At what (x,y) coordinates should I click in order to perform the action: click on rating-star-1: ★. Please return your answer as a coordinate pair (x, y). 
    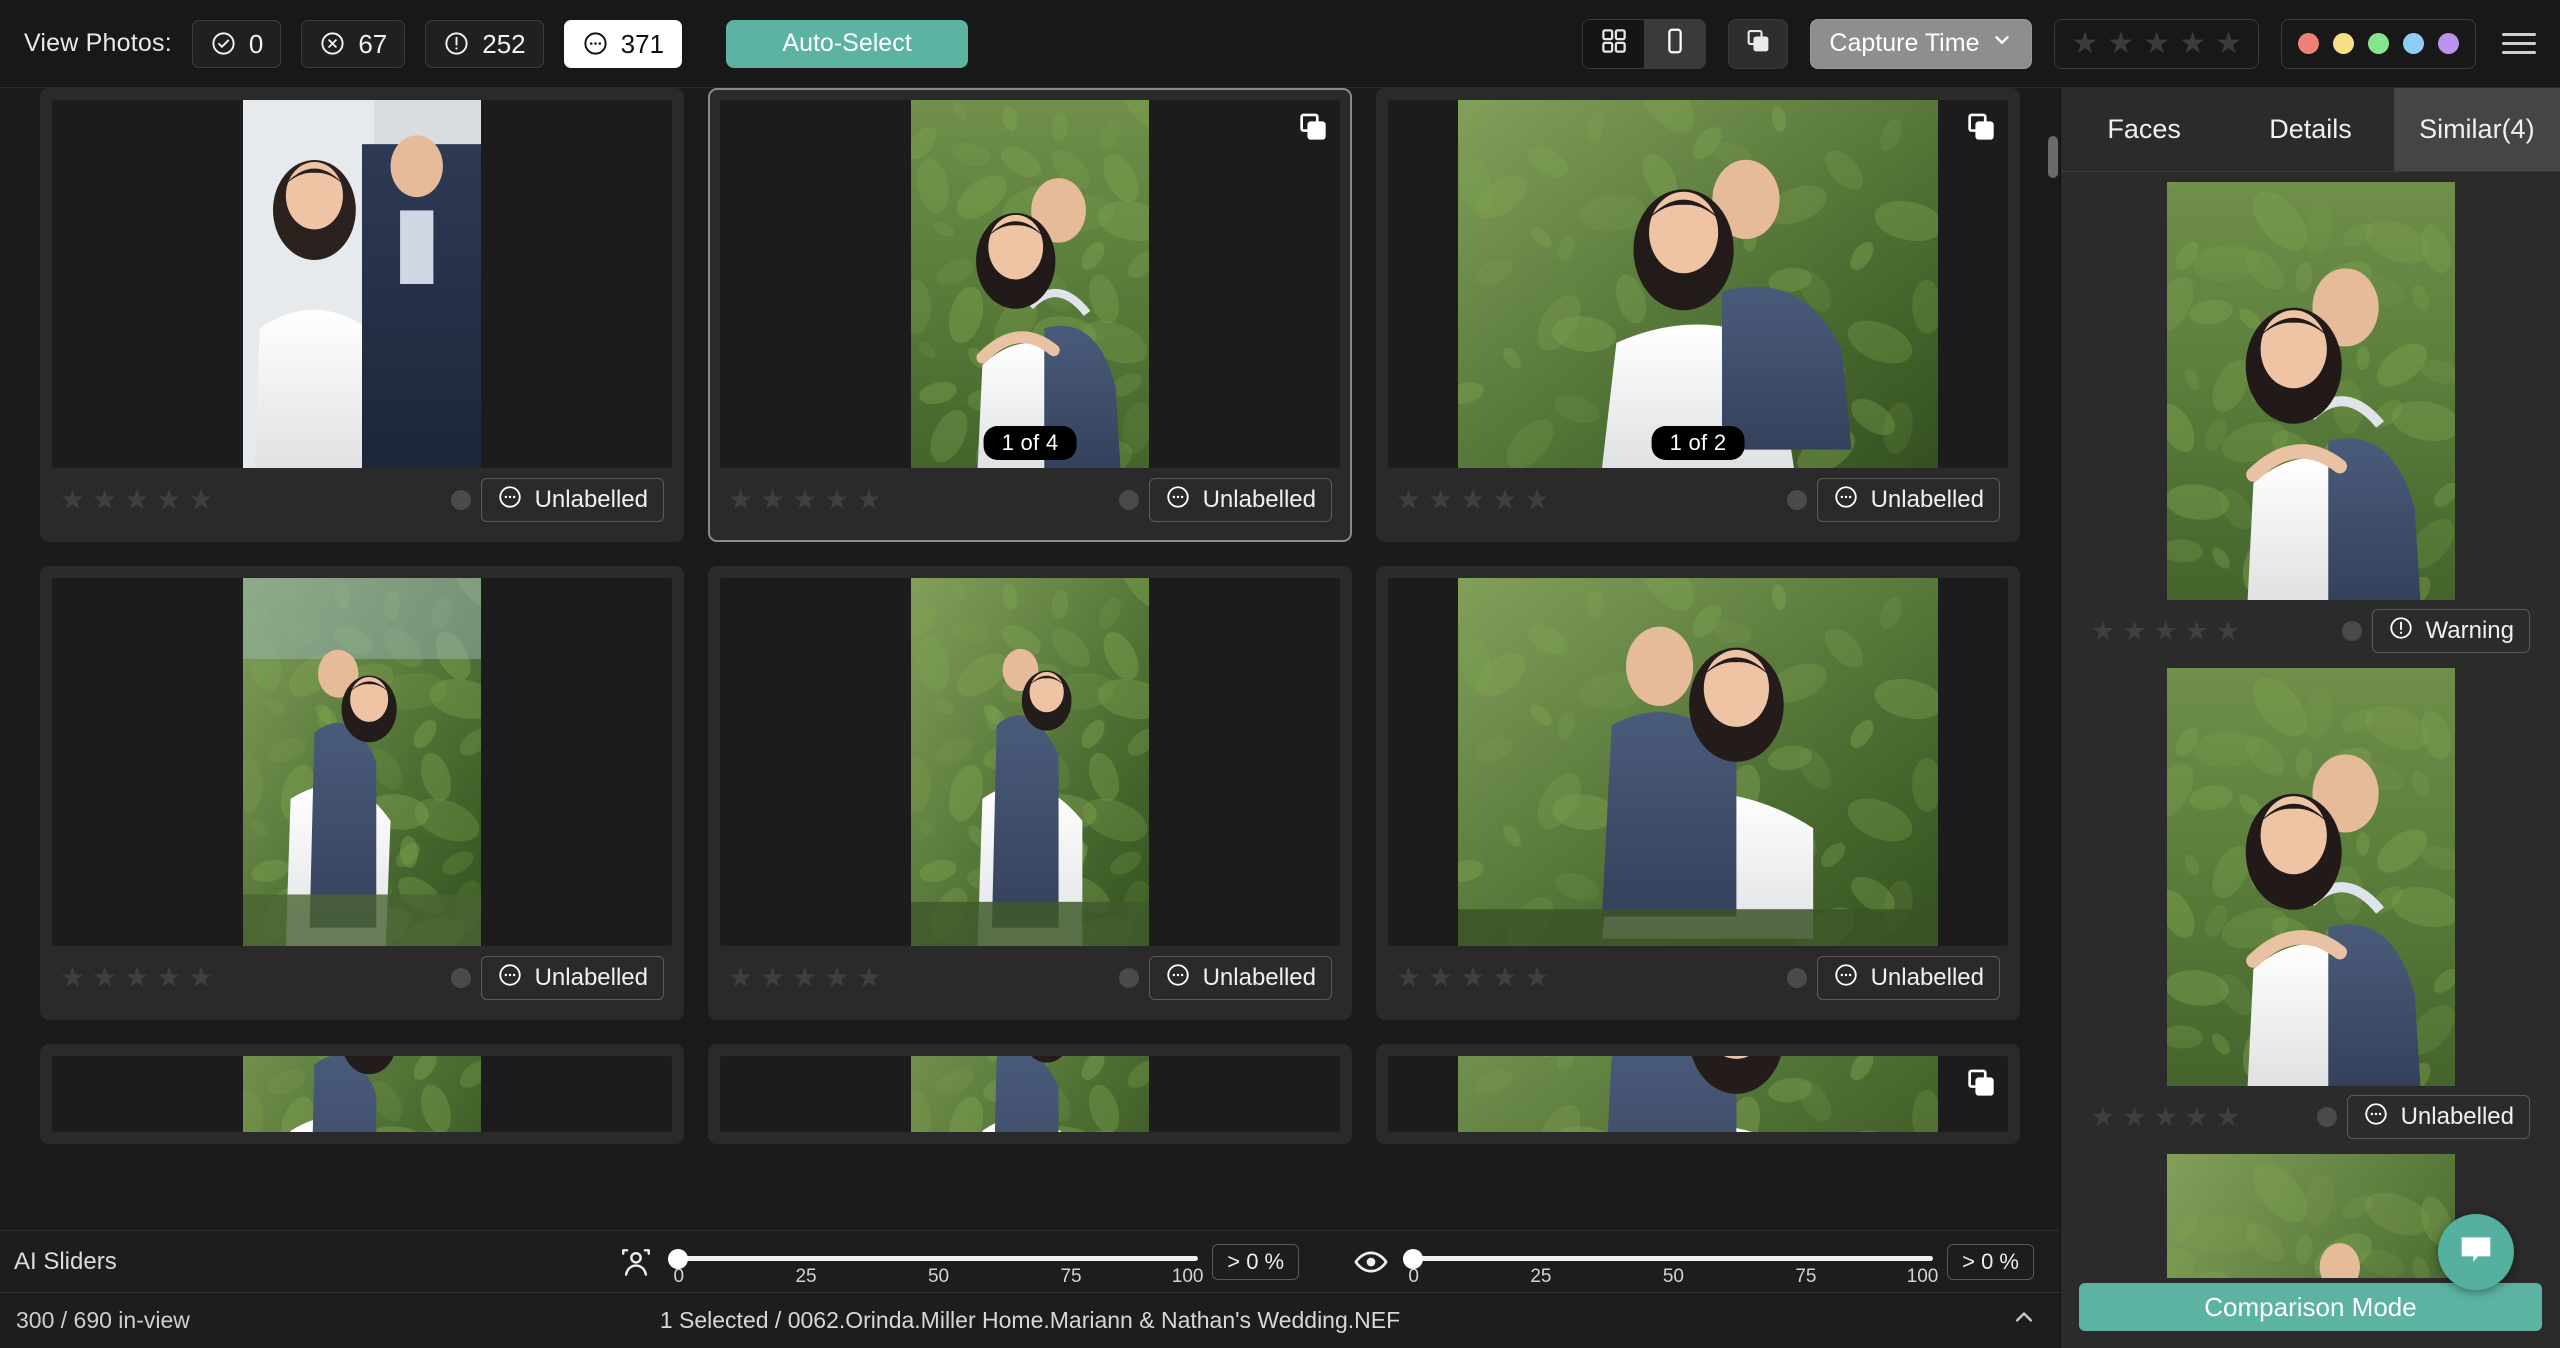
    Looking at the image, I should click on (2084, 43).